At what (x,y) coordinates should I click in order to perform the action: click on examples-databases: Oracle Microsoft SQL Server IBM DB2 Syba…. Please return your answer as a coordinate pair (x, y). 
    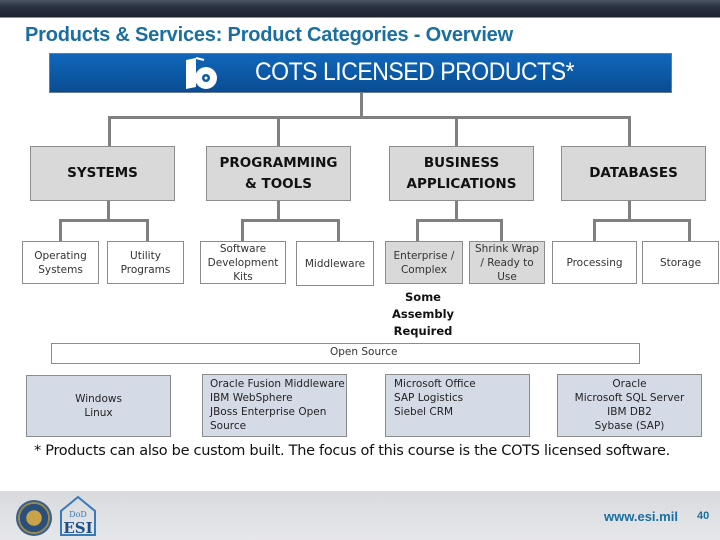
    Looking at the image, I should click on (629, 405).